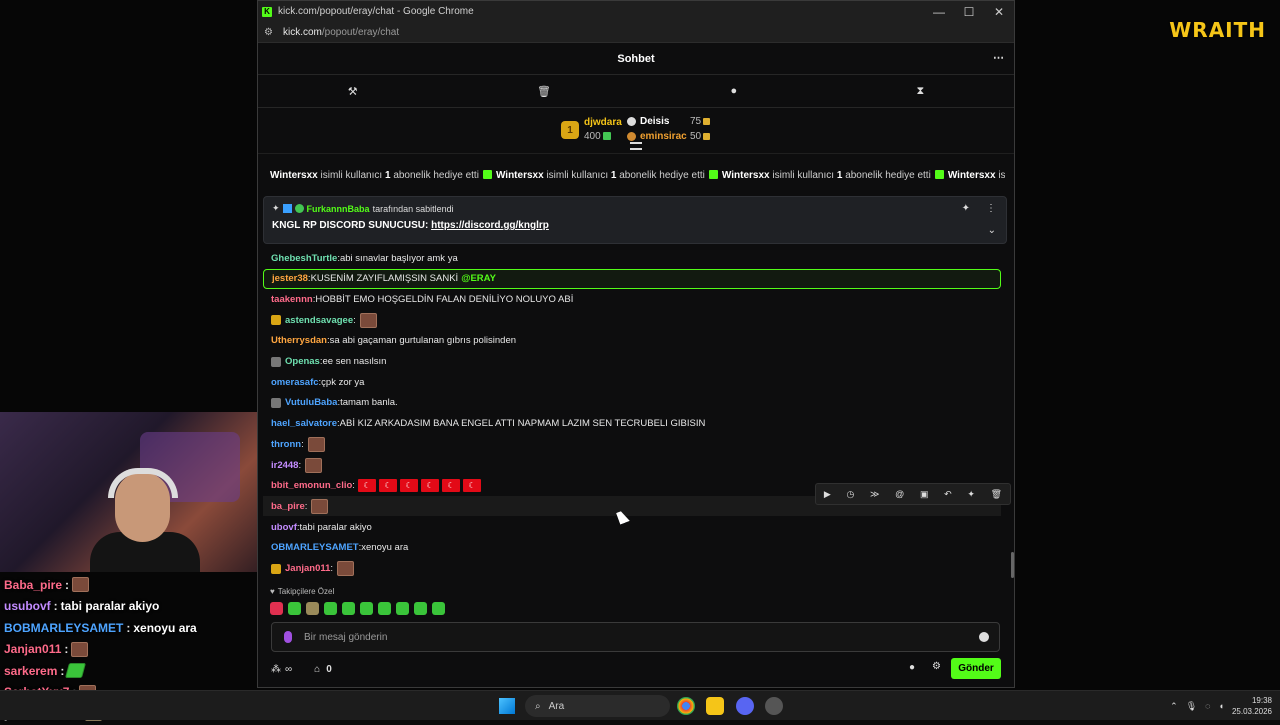 Image resolution: width=1280 pixels, height=725 pixels. Describe the element at coordinates (948, 494) in the screenshot. I see `reply-icon: ↶` at that location.